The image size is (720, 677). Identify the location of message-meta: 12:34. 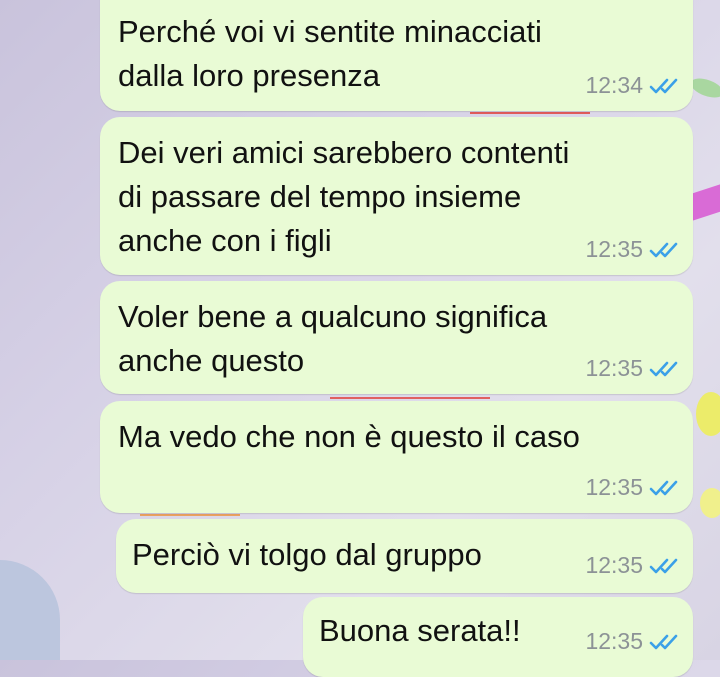
(632, 85).